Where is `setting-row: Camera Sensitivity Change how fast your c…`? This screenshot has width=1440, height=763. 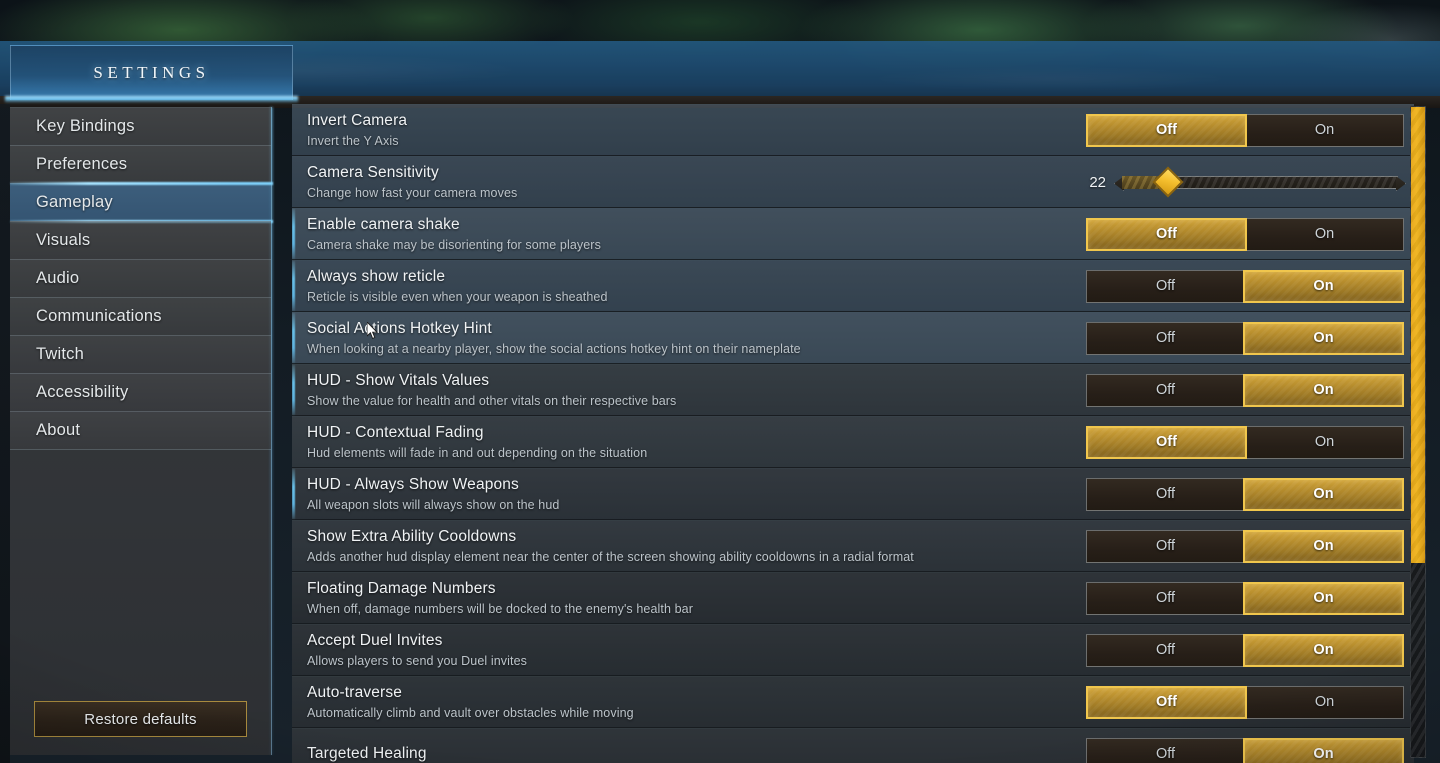 setting-row: Camera Sensitivity Change how fast your c… is located at coordinates (853, 182).